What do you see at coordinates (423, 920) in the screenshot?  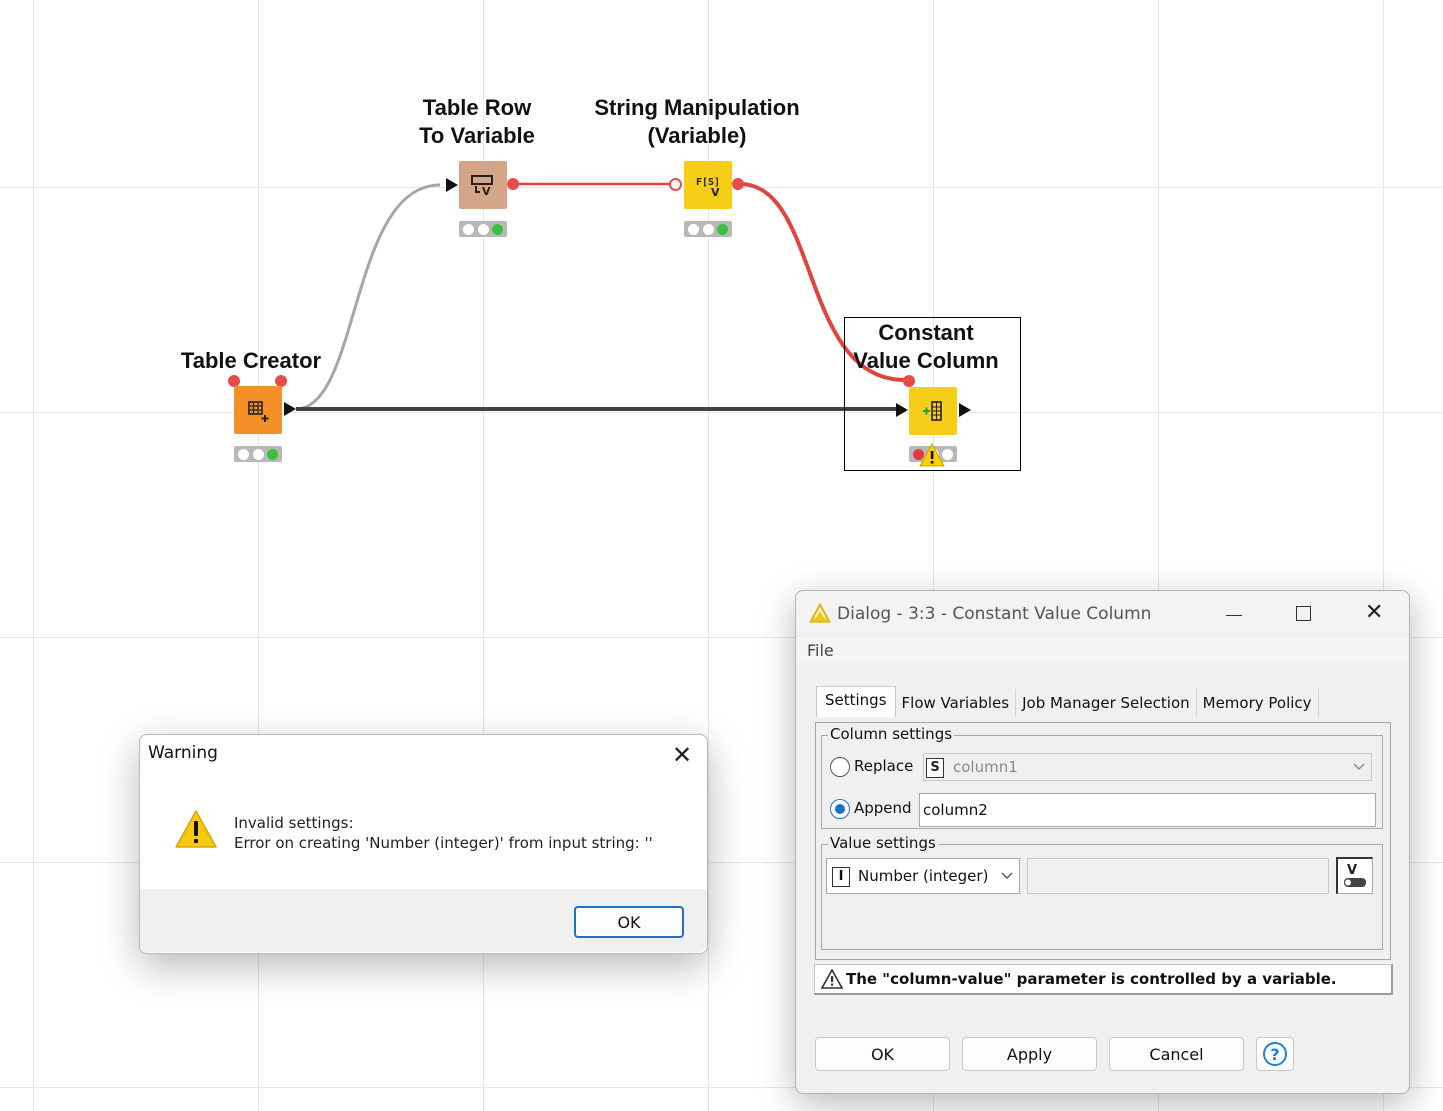 I see `warning-dialog-footer: OK` at bounding box center [423, 920].